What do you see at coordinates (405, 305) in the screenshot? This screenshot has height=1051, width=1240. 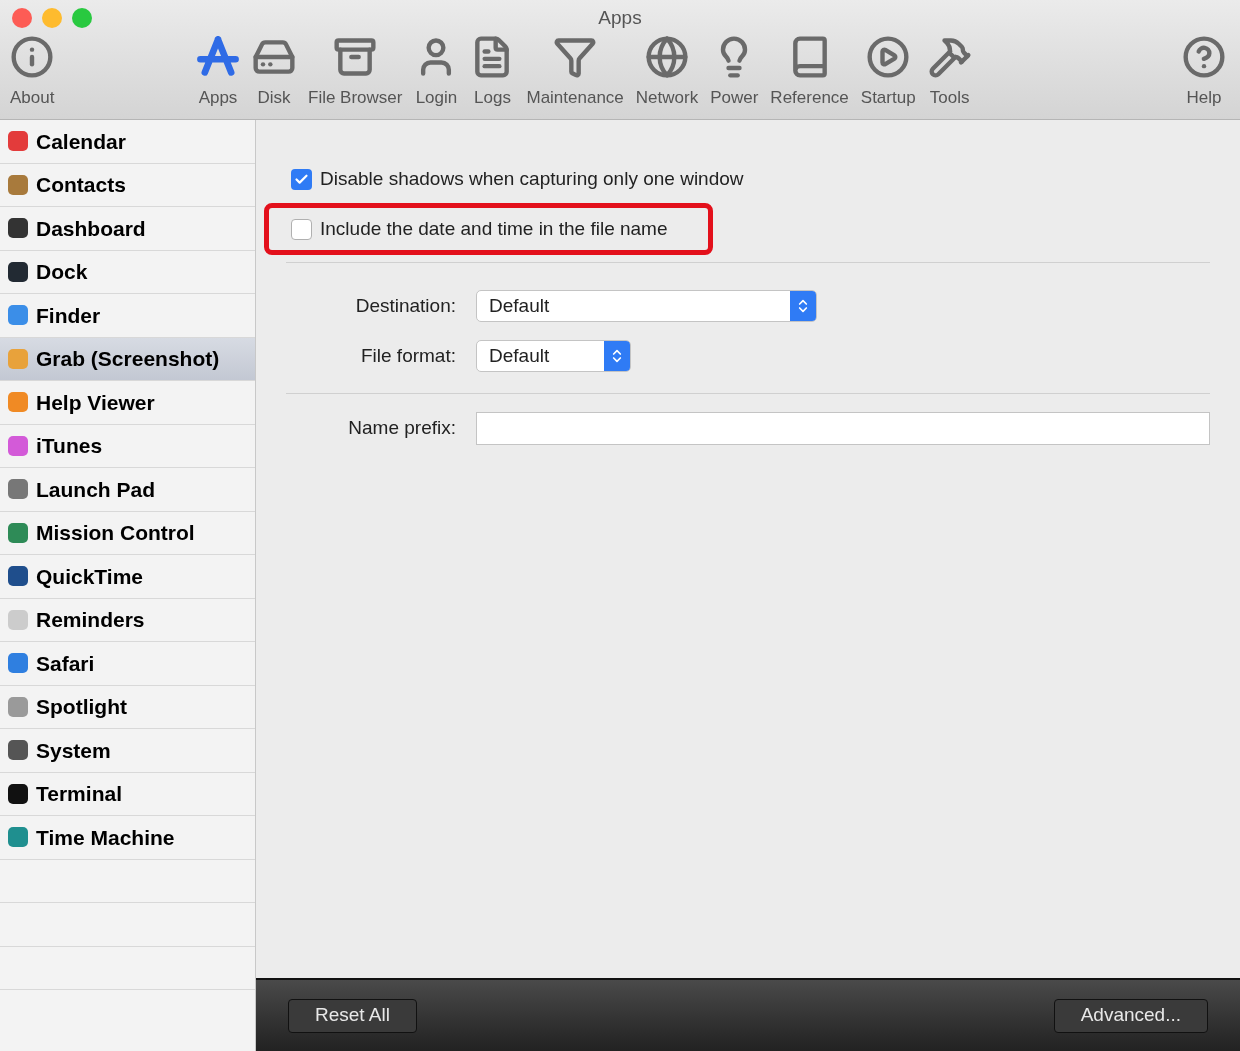 I see `field-label: Destination:` at bounding box center [405, 305].